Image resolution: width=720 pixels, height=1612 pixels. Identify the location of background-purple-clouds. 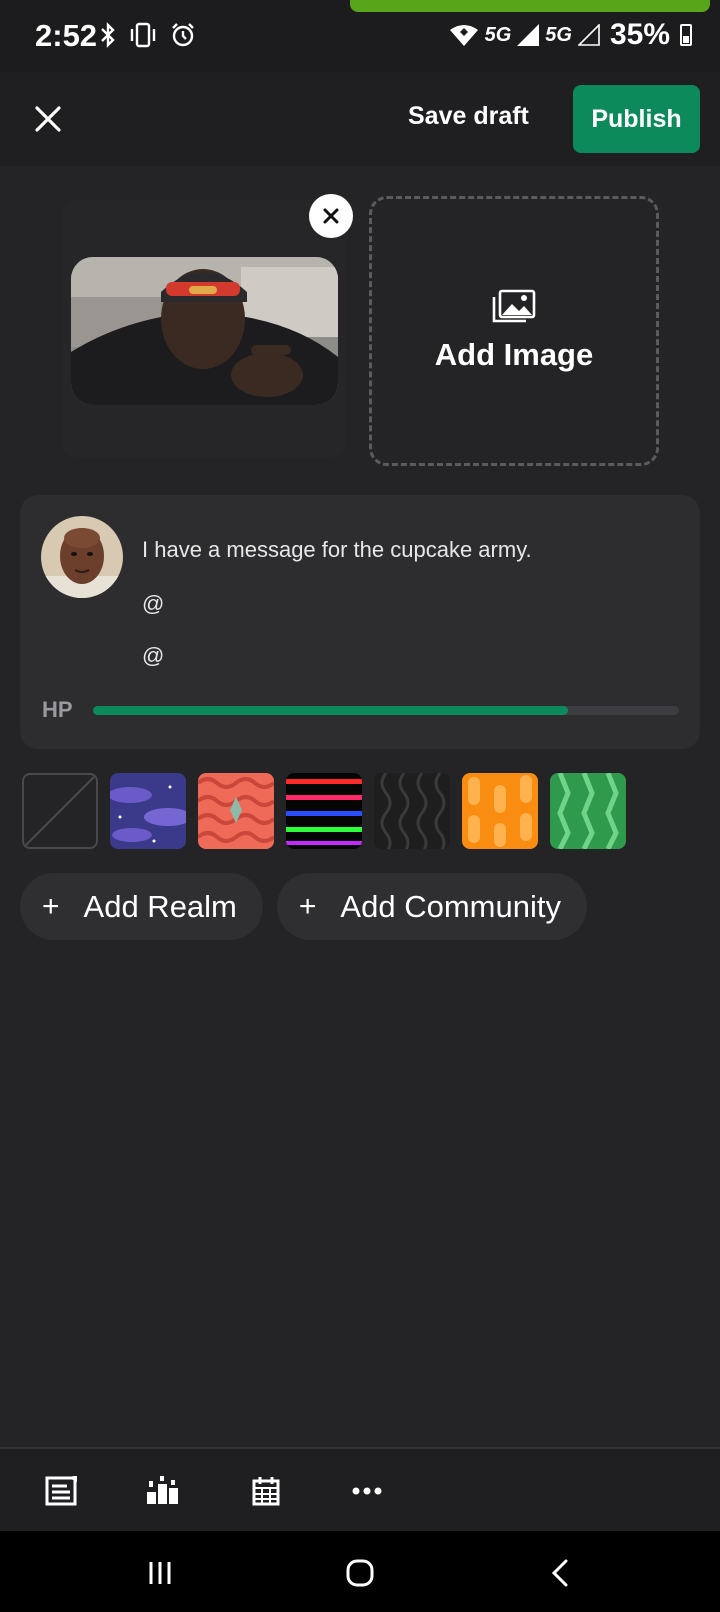
(148, 811).